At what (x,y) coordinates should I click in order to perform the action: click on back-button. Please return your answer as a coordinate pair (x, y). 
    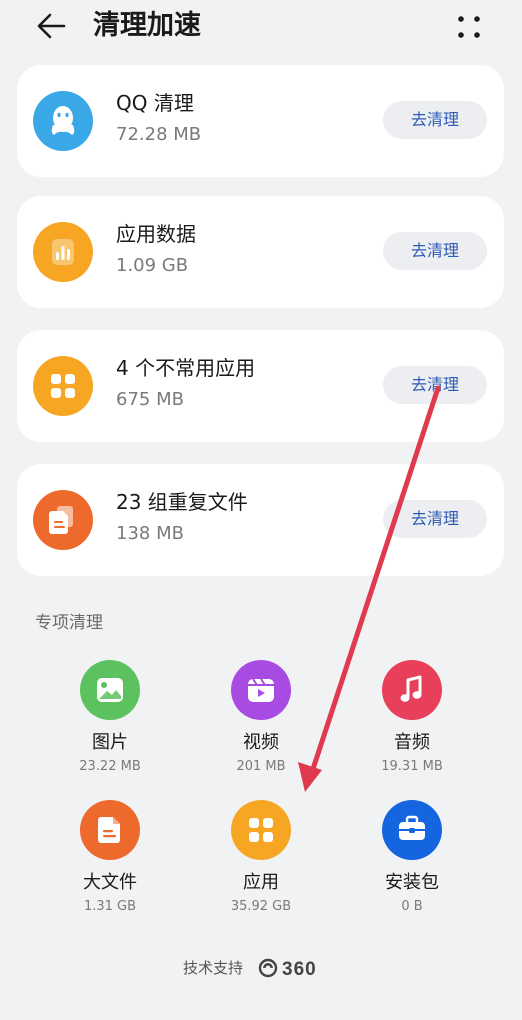
    Looking at the image, I should click on (52, 26).